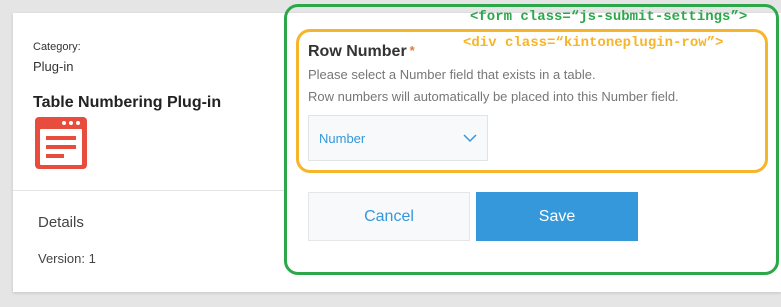 The image size is (781, 307). I want to click on required-mark: *, so click(412, 50).